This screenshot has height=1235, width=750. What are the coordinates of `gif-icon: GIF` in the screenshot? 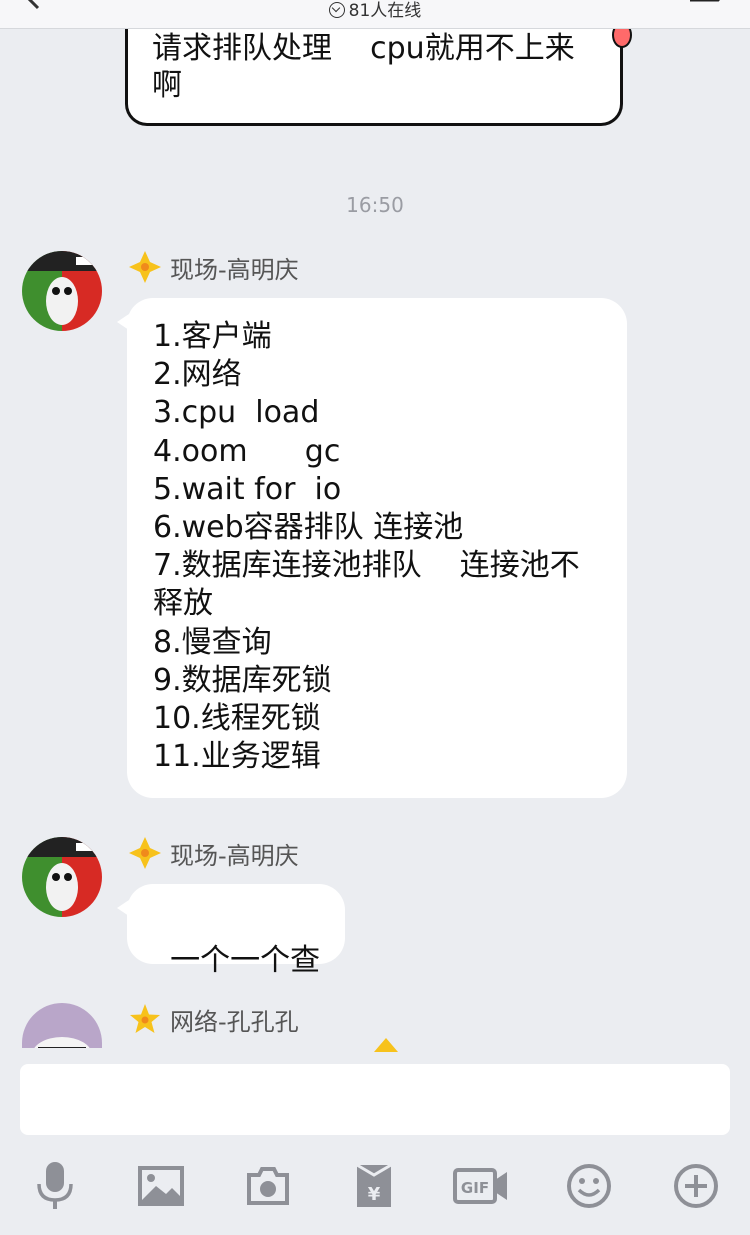 It's located at (480, 1186).